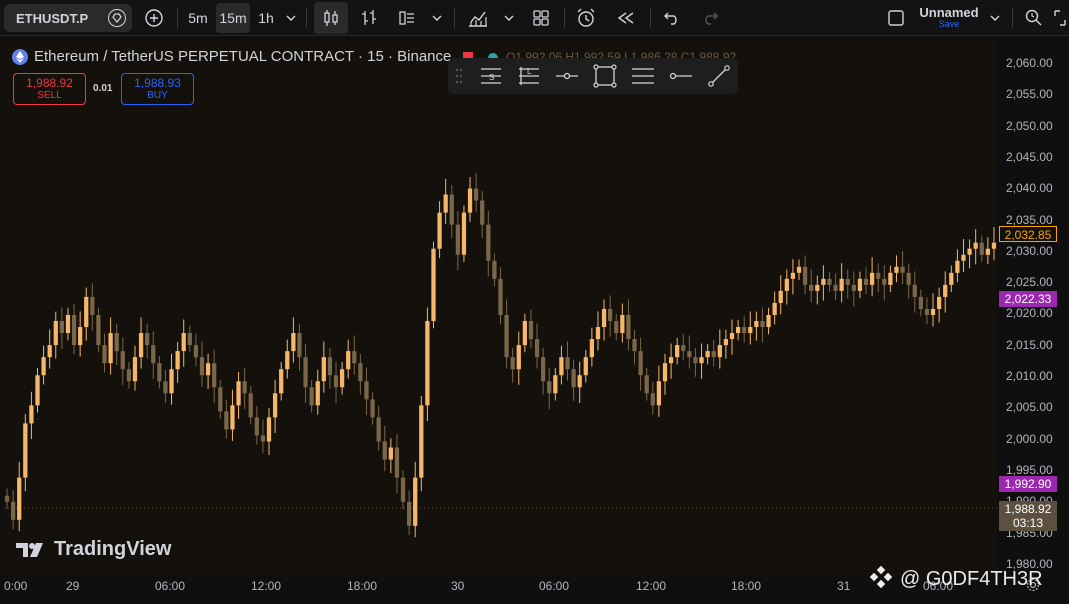  I want to click on indicators-dropdown, so click(437, 18).